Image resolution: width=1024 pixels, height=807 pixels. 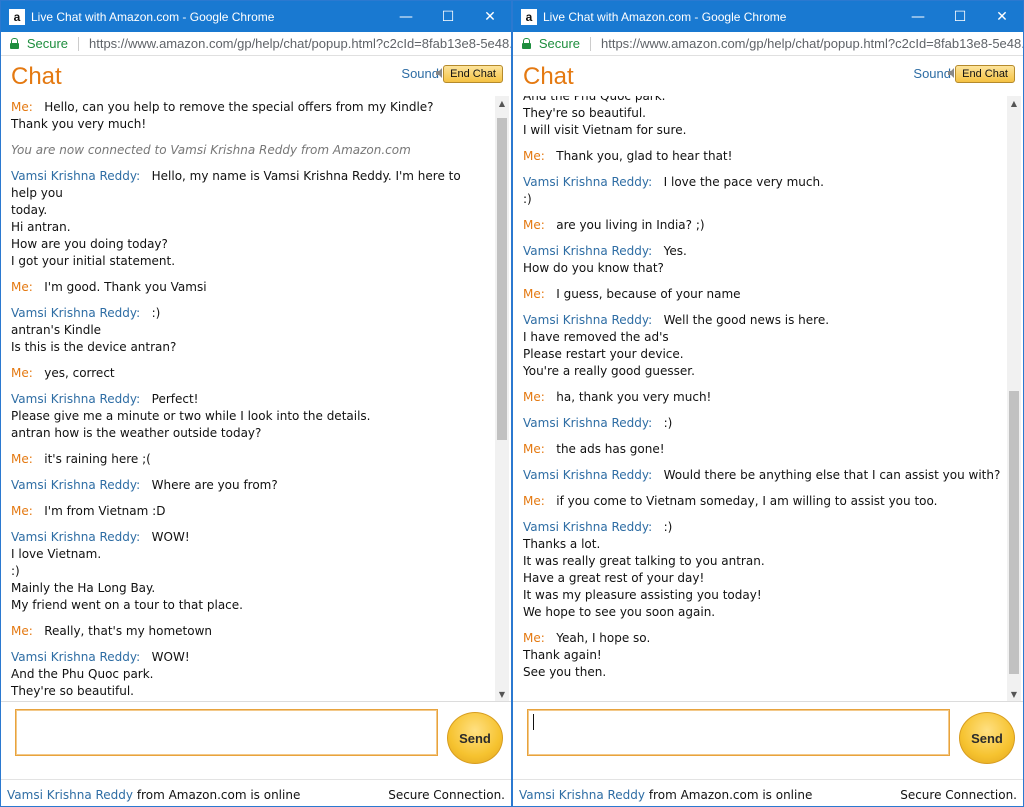 What do you see at coordinates (675, 251) in the screenshot?
I see `message-text: Yes.` at bounding box center [675, 251].